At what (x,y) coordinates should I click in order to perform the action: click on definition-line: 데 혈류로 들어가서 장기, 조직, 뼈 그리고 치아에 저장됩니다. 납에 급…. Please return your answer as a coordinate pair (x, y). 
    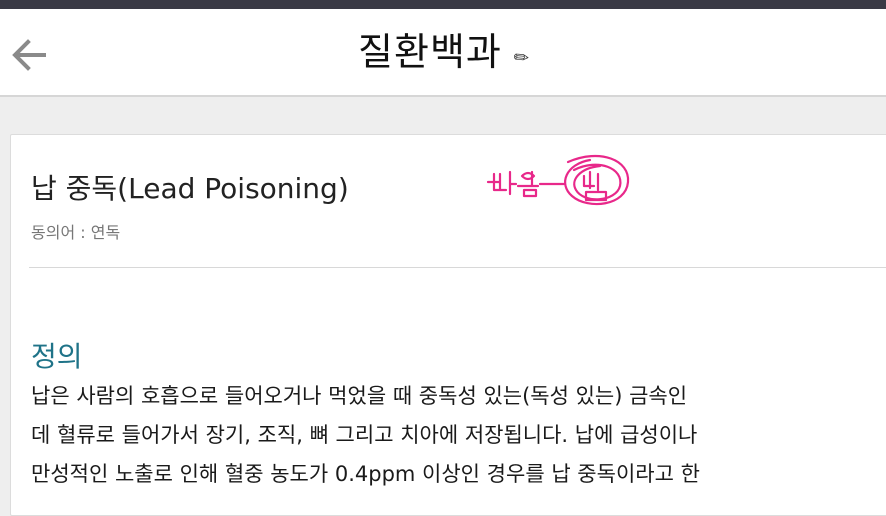
    Looking at the image, I should click on (364, 435).